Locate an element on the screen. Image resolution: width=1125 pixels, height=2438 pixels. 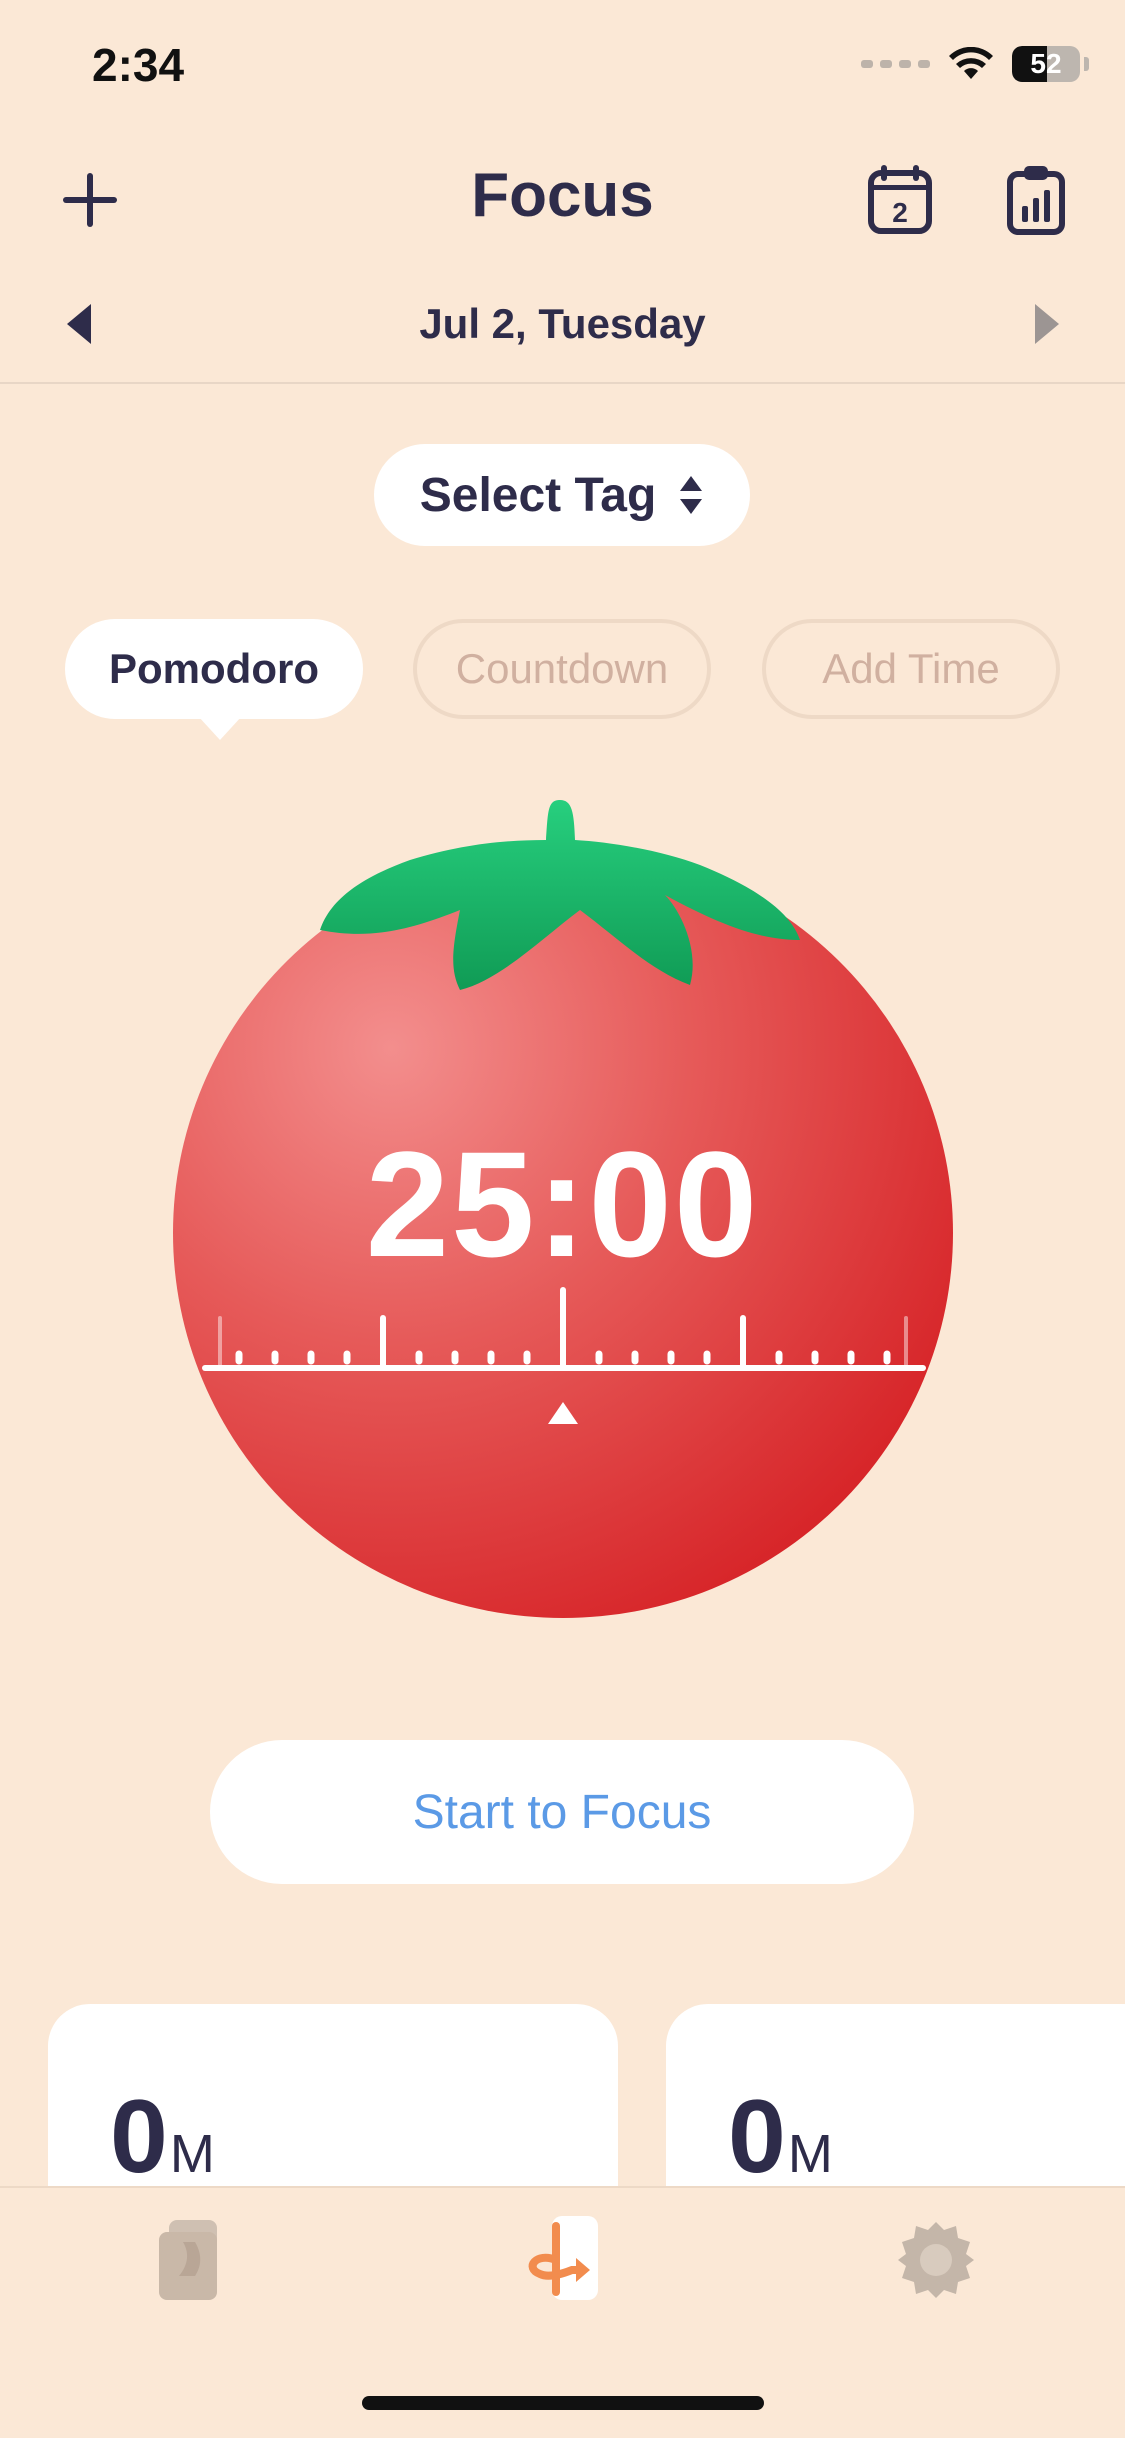
tab-settings is located at coordinates (936, 2260).